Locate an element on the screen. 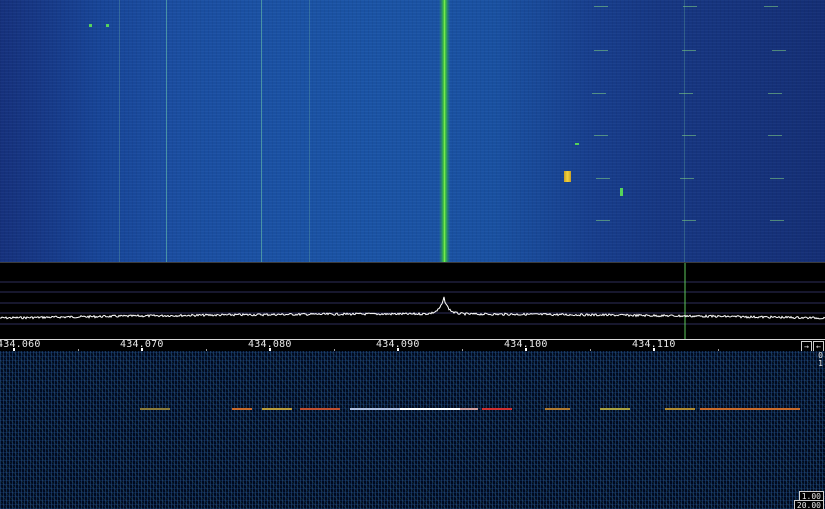 The width and height of the screenshot is (825, 509). carrier-signal-trace is located at coordinates (444, 131).